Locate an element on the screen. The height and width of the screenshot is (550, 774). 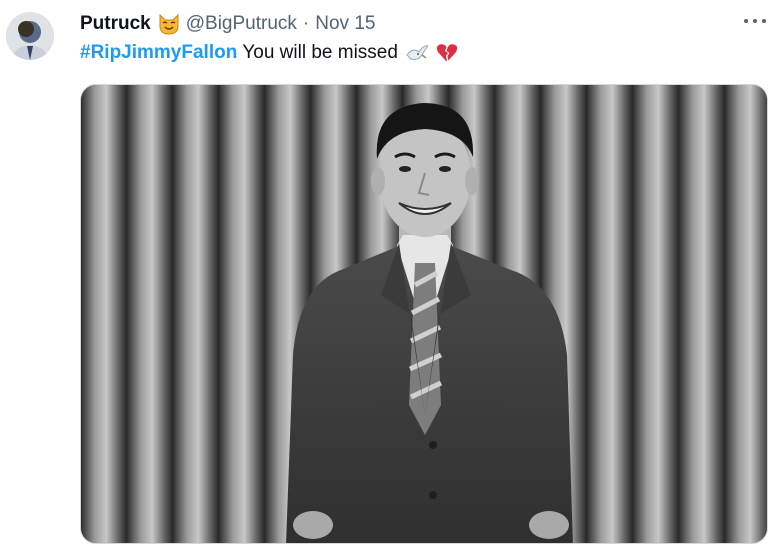
avatar is located at coordinates (30, 36).